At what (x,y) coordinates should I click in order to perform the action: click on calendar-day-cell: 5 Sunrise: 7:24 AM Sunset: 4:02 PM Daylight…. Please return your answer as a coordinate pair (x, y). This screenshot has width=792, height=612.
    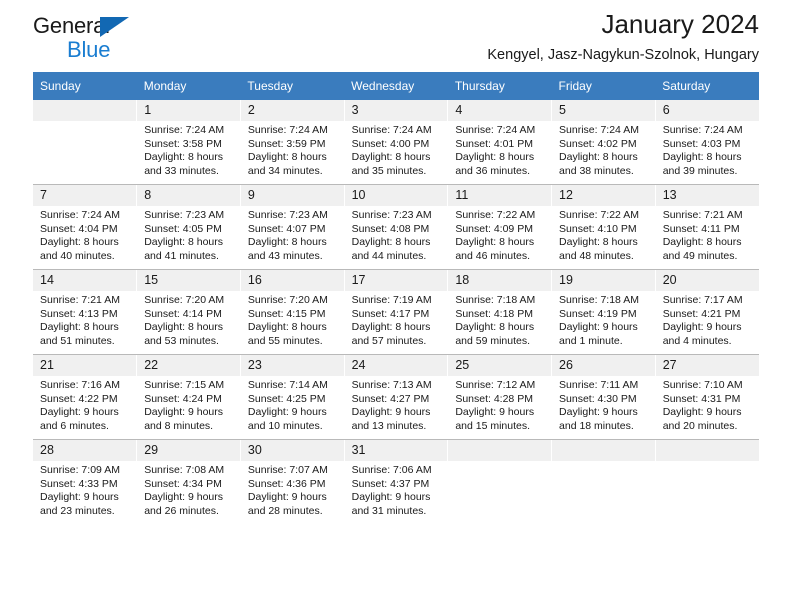
    Looking at the image, I should click on (603, 142).